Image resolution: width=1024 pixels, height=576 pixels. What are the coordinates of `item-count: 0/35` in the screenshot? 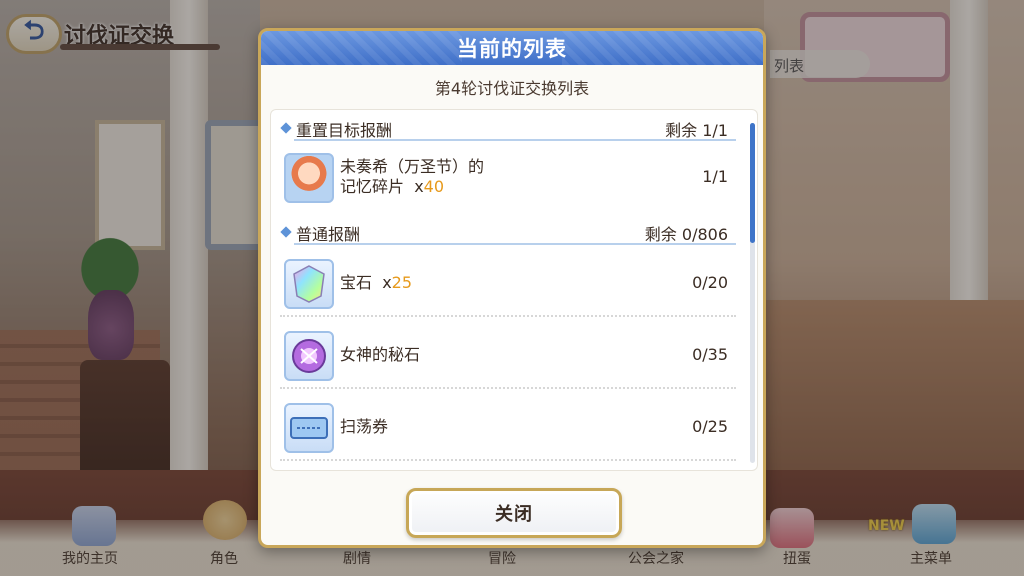 It's located at (710, 354).